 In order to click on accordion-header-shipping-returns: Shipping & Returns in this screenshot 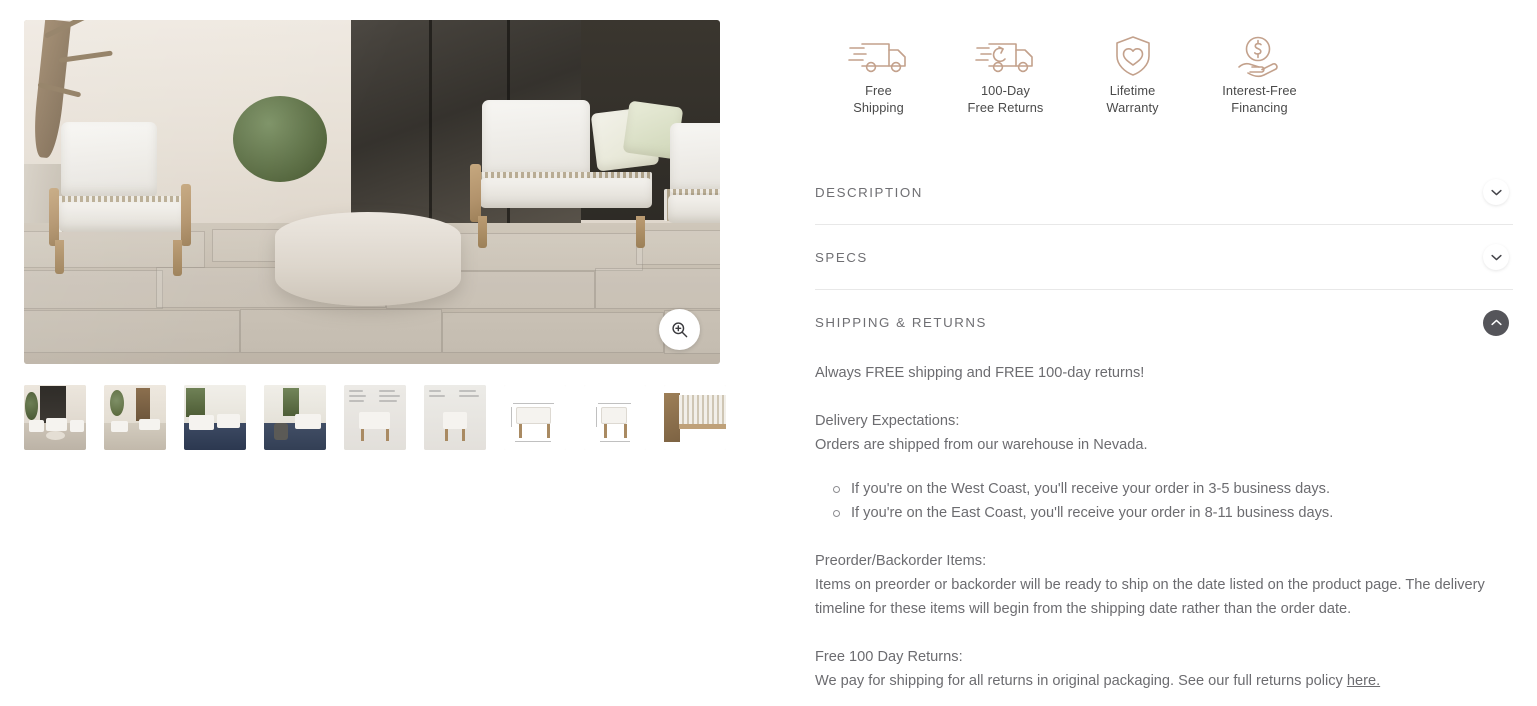, I will do `click(1164, 322)`.